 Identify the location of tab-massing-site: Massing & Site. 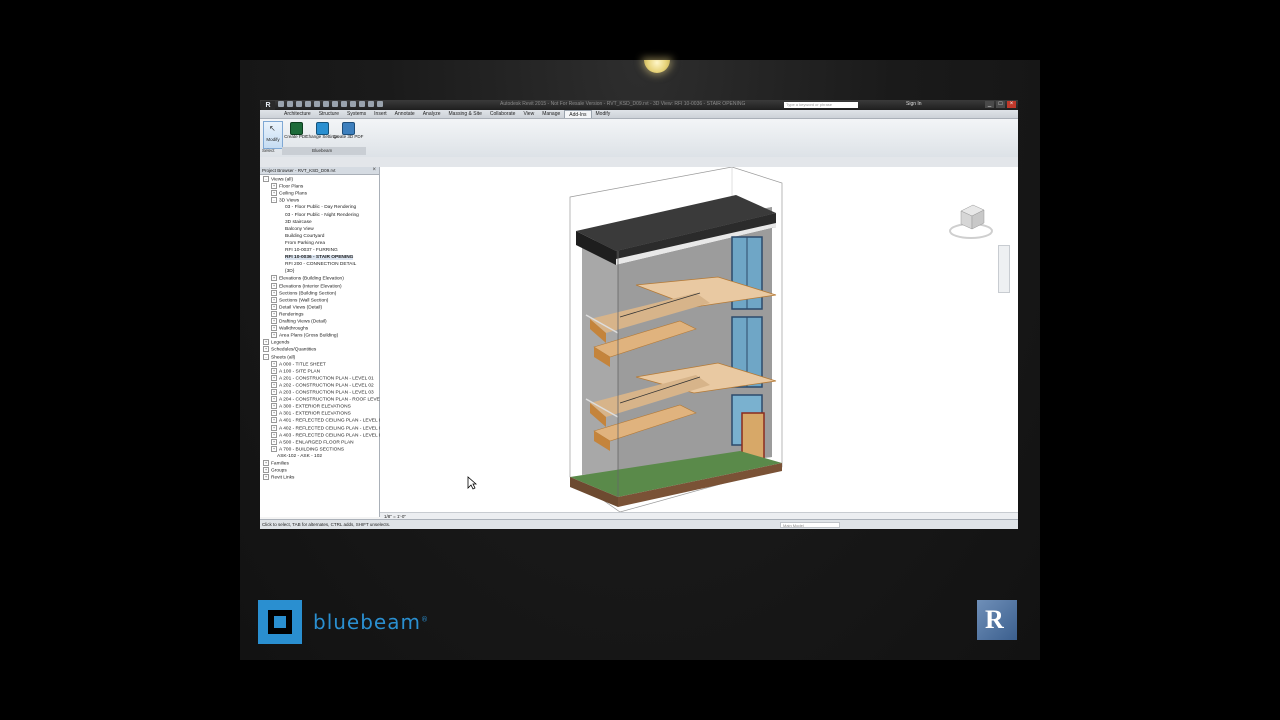
(465, 114).